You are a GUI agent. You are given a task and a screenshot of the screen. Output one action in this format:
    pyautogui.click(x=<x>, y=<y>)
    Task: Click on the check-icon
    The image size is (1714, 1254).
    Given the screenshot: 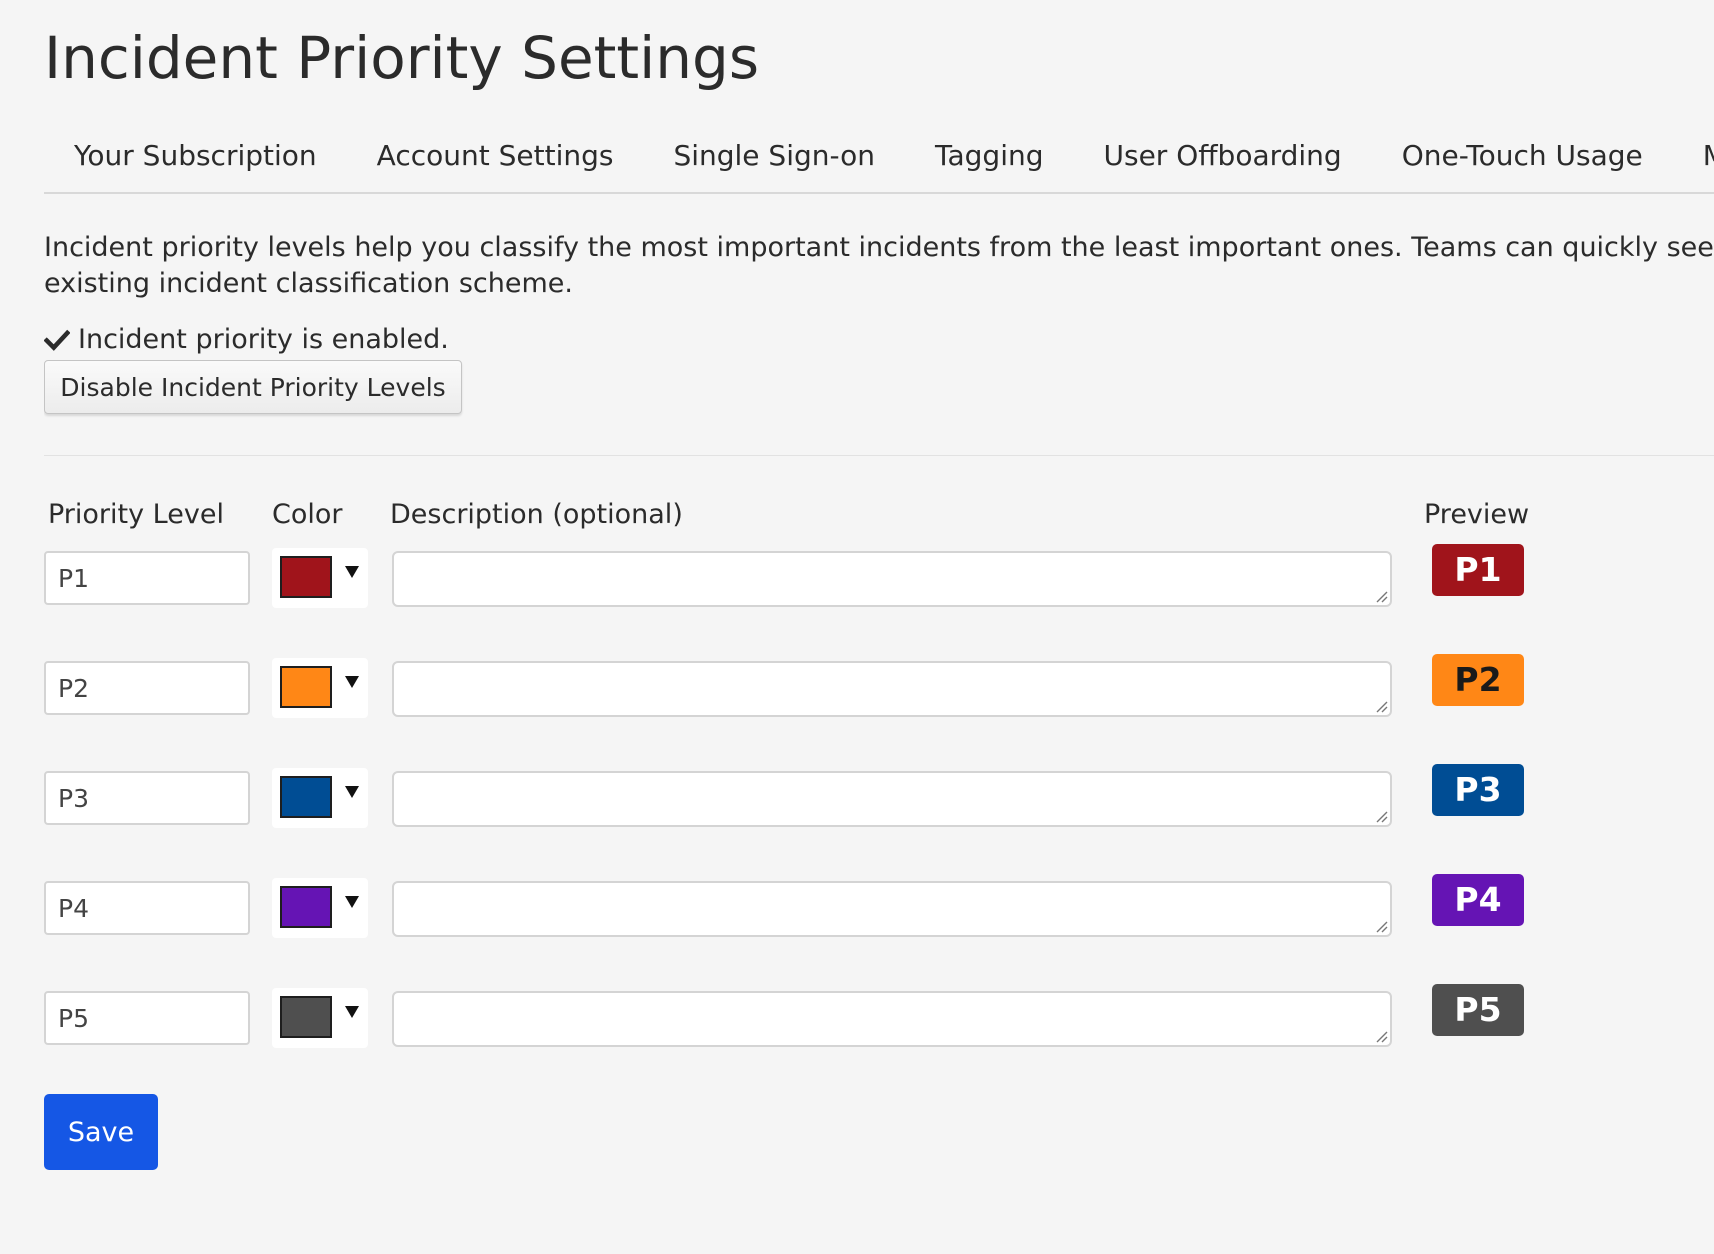 What is the action you would take?
    pyautogui.click(x=57, y=340)
    